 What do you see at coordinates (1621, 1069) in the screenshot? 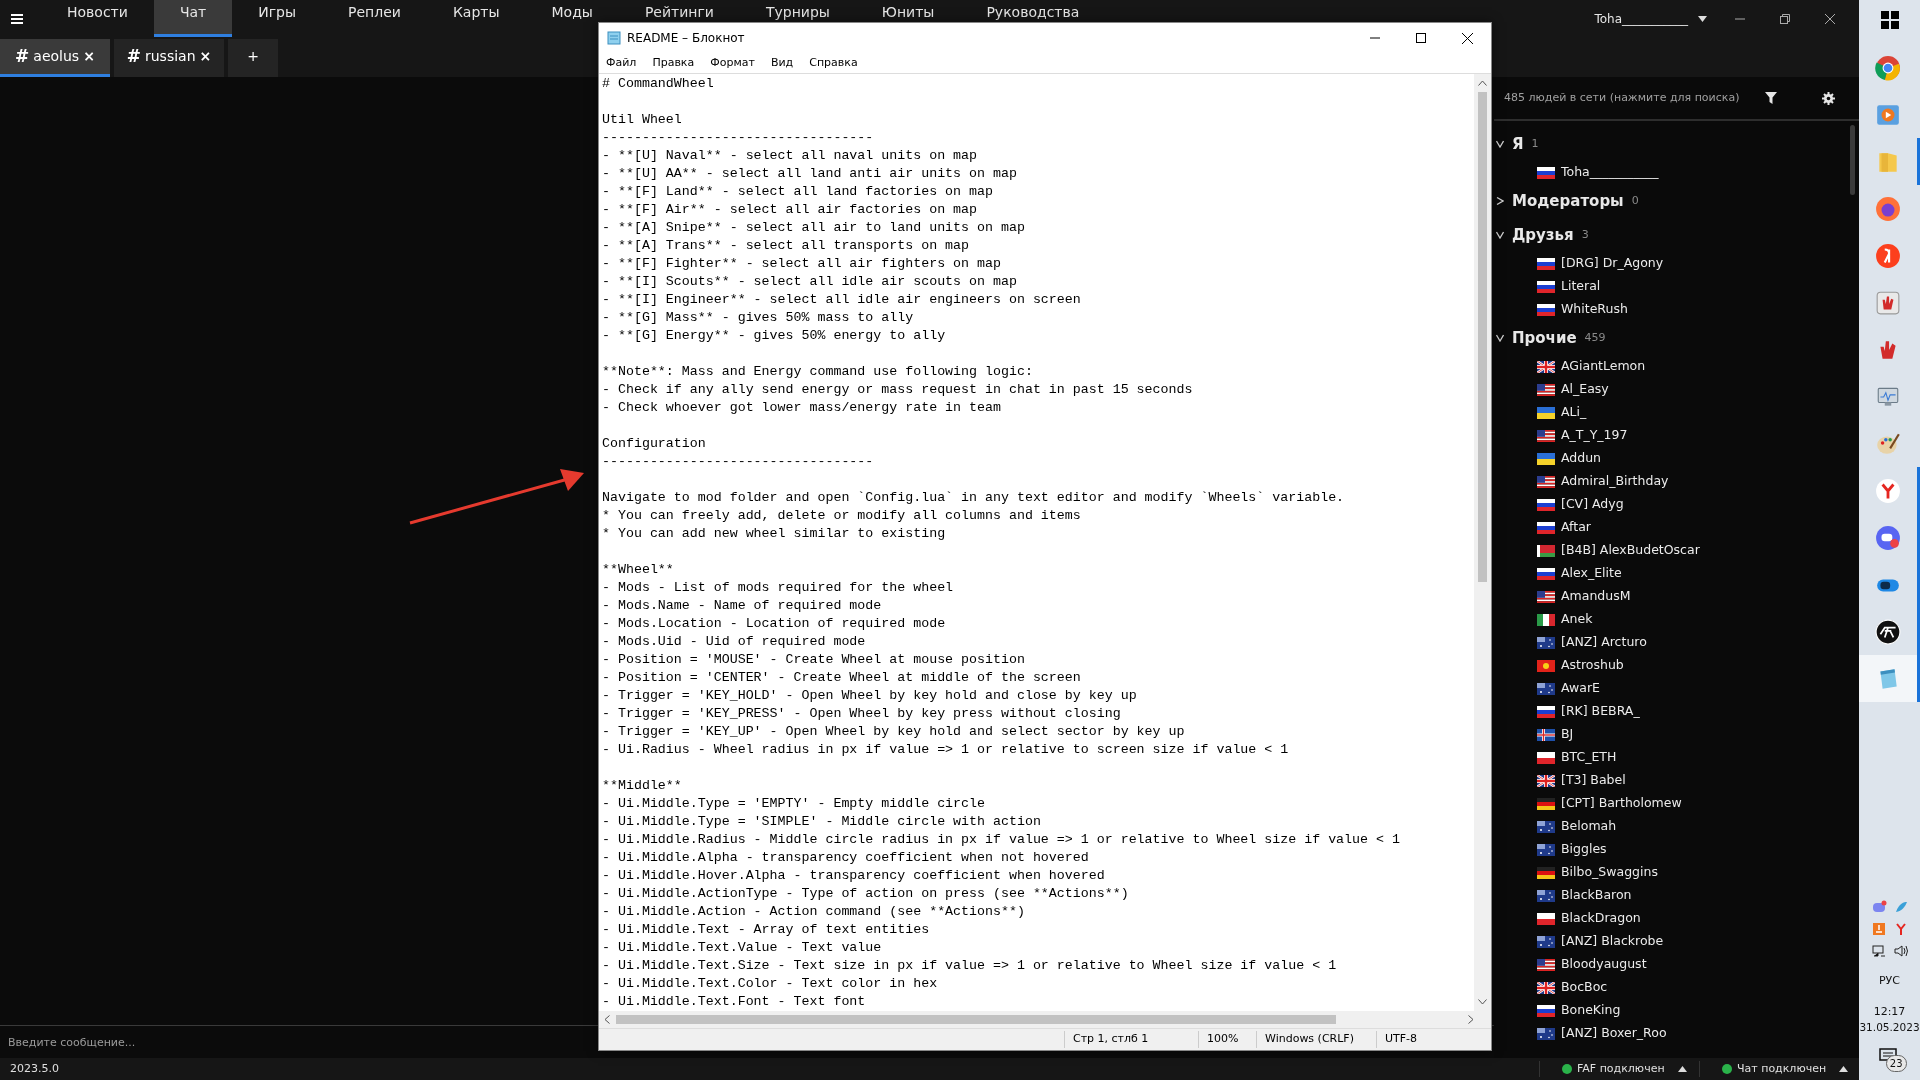
I see `connection-status: FAF подключен` at bounding box center [1621, 1069].